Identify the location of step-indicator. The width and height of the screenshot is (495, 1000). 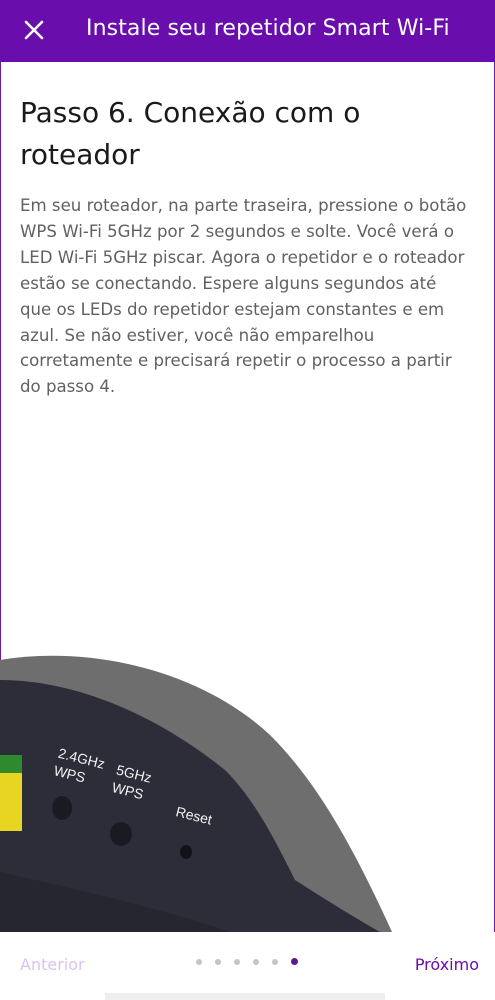
(247, 961).